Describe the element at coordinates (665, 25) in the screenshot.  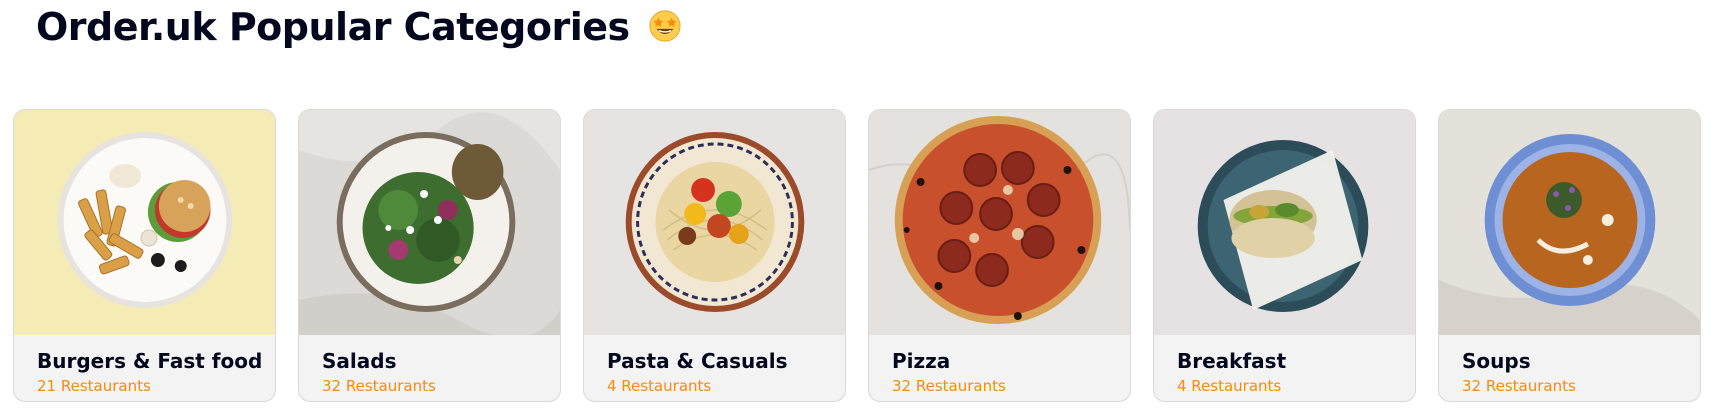
I see `star-struck-emoji-icon` at that location.